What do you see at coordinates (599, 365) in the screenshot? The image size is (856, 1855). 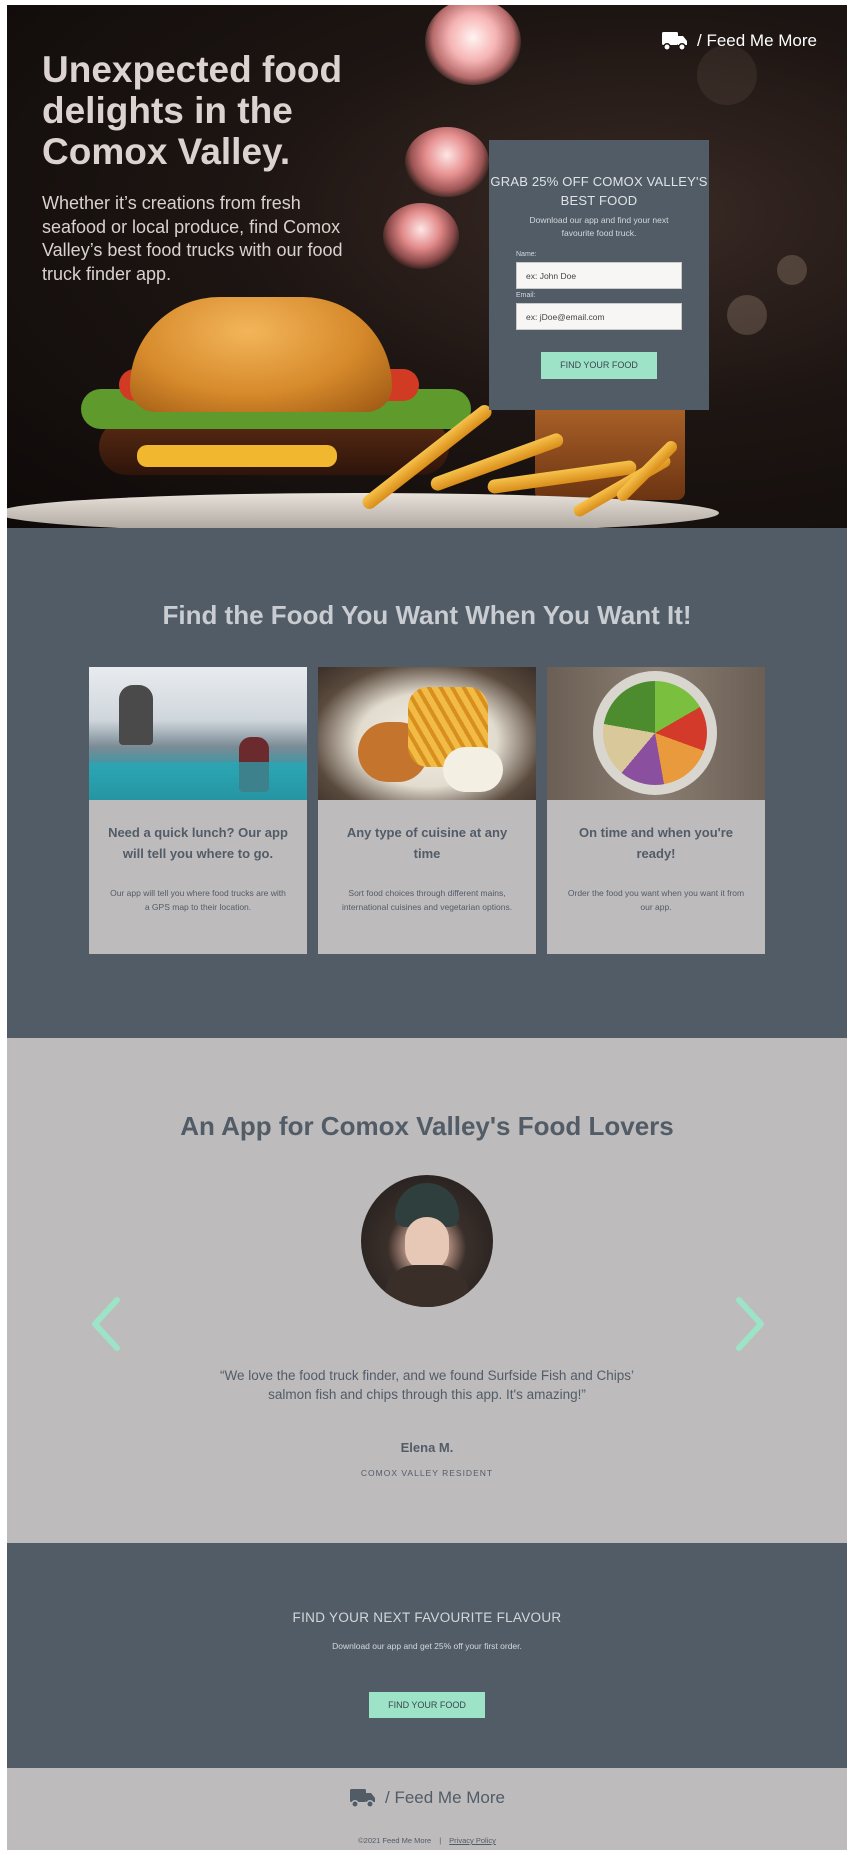 I see `find-your-food-button: FIND YOUR FOOD` at bounding box center [599, 365].